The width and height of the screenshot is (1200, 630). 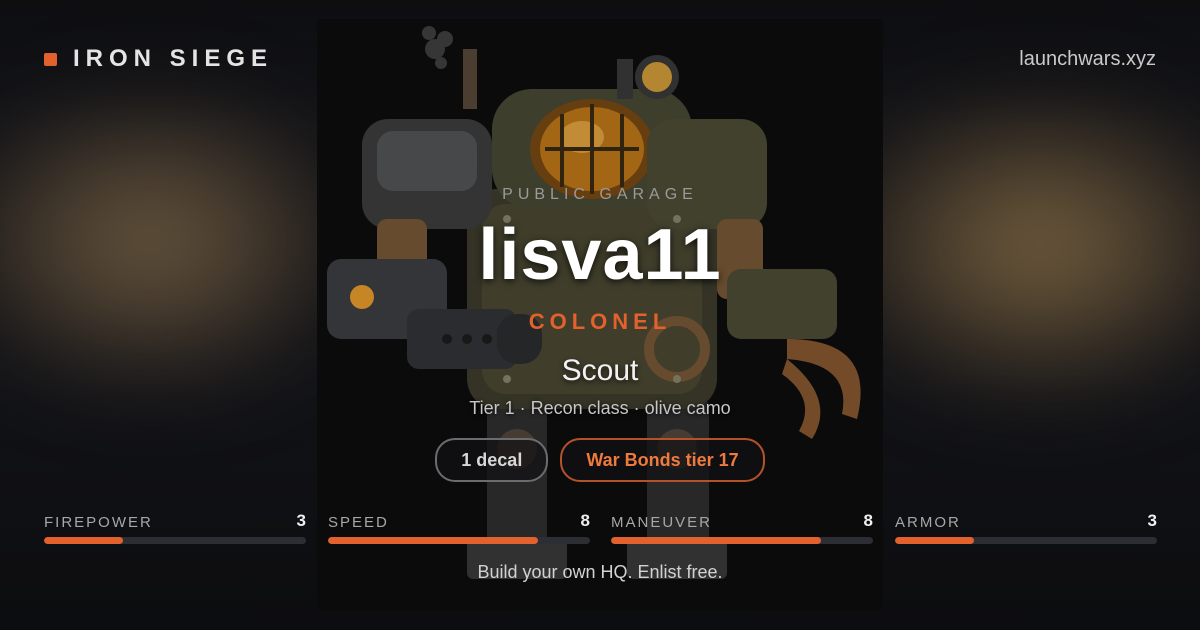 What do you see at coordinates (492, 460) in the screenshot?
I see `decal-badge: 1 decal` at bounding box center [492, 460].